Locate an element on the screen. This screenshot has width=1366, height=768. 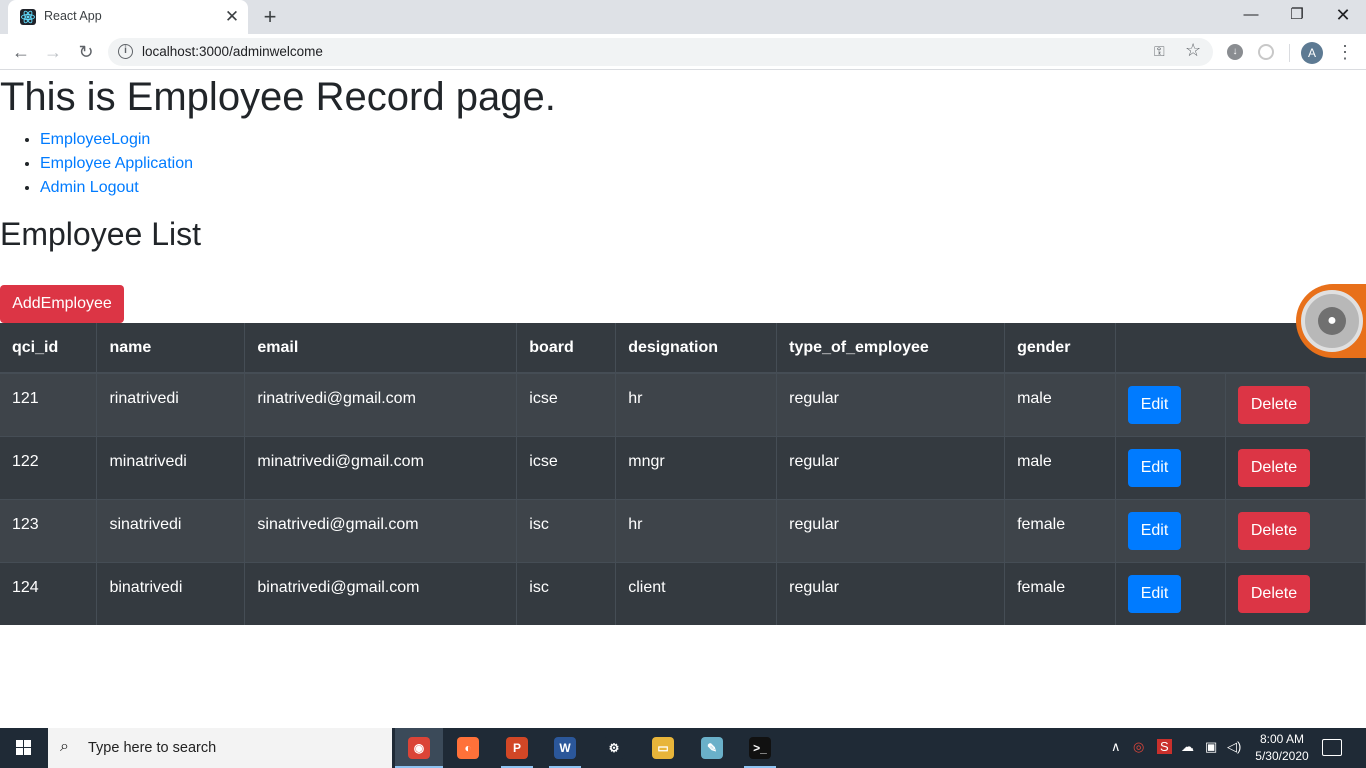
designation-cell: client is located at coordinates (696, 593).